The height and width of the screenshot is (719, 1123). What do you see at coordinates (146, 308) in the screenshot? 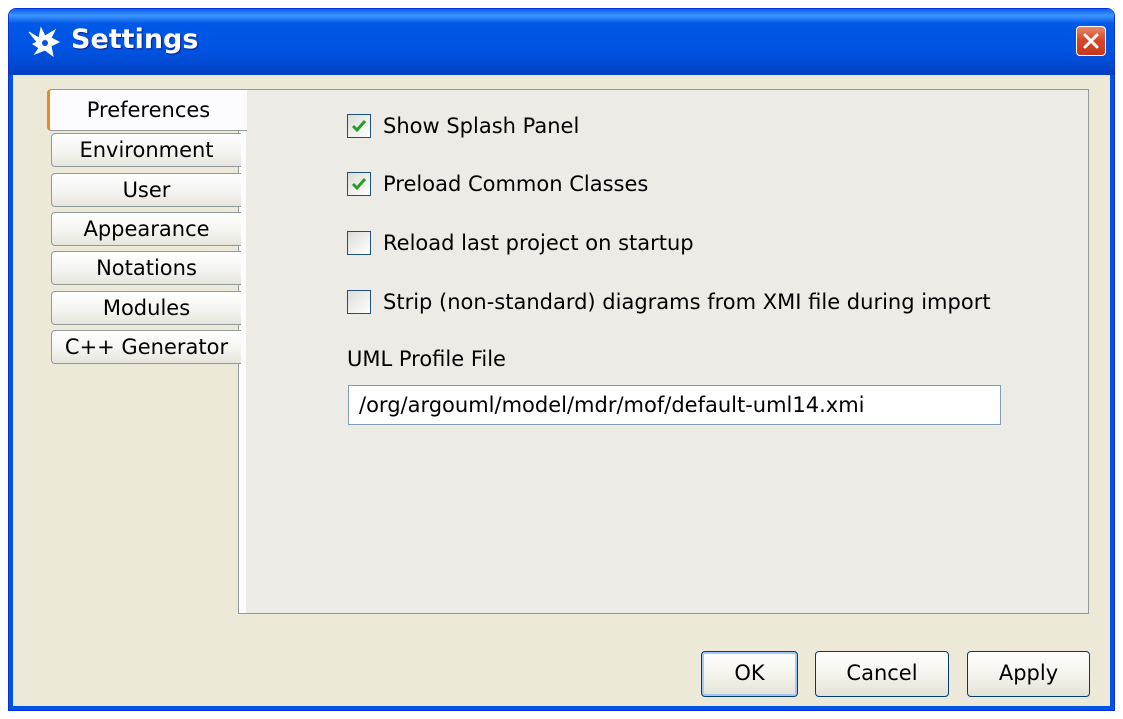
I see `tab-modules: Modules` at bounding box center [146, 308].